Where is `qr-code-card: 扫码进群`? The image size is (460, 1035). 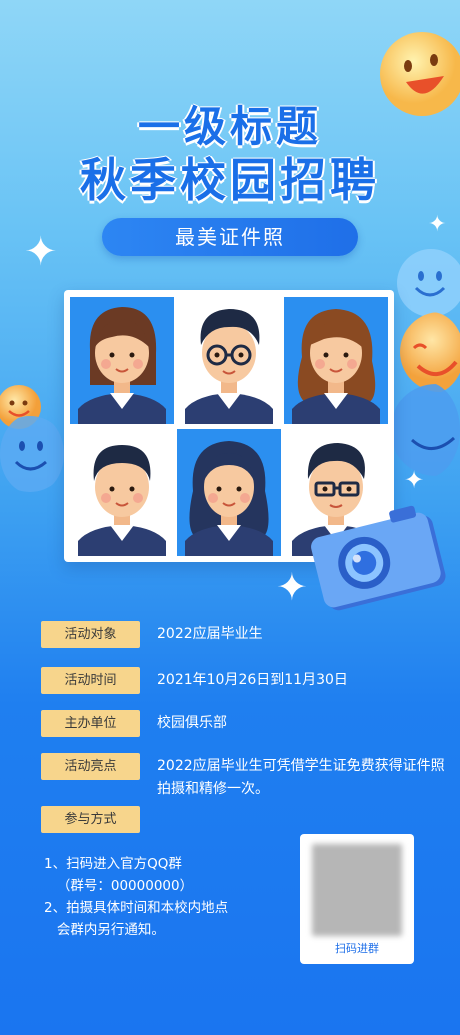
qr-code-card: 扫码进群 is located at coordinates (357, 899).